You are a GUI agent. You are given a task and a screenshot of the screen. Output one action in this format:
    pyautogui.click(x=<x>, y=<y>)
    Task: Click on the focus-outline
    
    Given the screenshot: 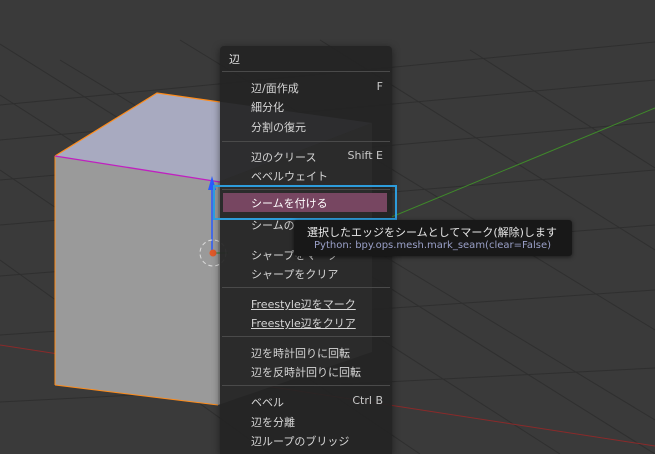 What is the action you would take?
    pyautogui.click(x=305, y=202)
    